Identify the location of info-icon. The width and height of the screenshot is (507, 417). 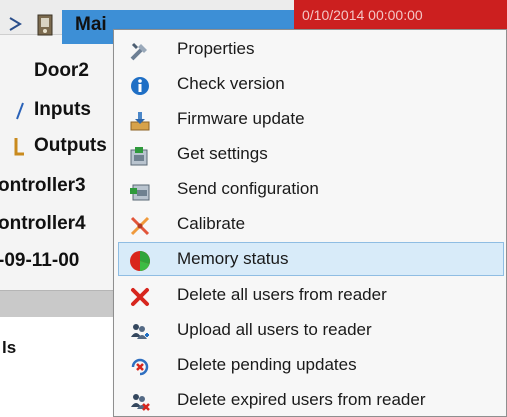
(140, 86).